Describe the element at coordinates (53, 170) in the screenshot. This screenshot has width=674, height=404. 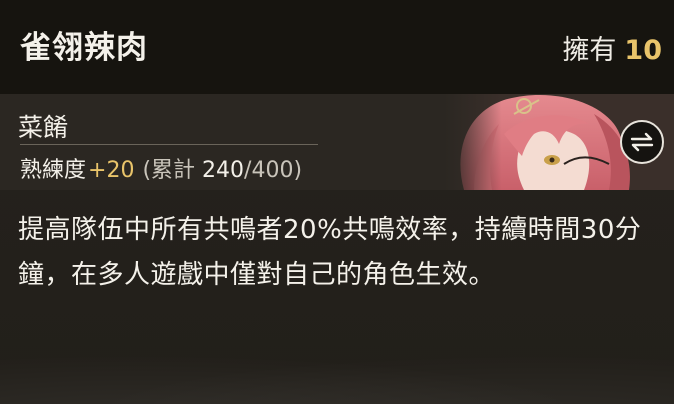
I see `proficiency-label: 熟練度` at that location.